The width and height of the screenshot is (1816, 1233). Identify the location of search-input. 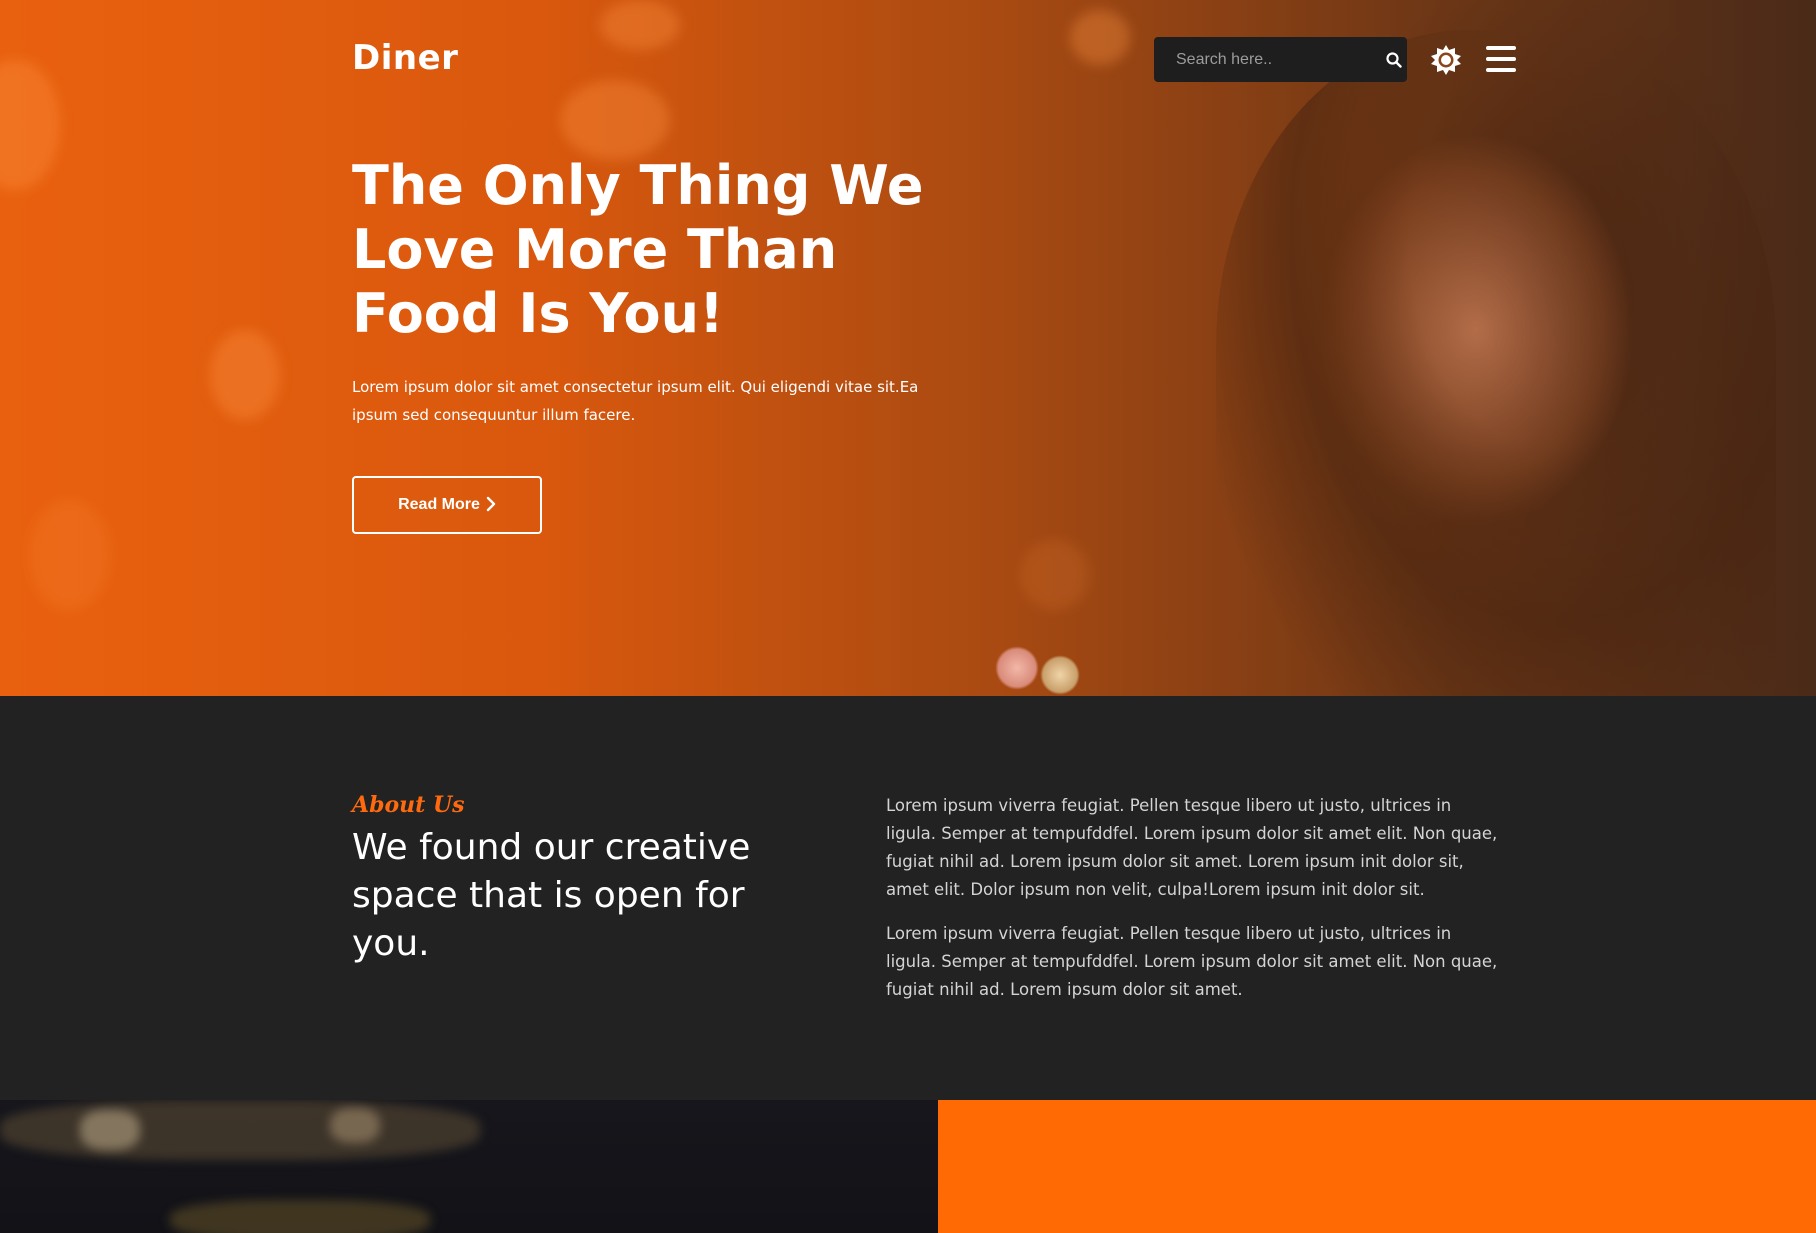
(1279, 59).